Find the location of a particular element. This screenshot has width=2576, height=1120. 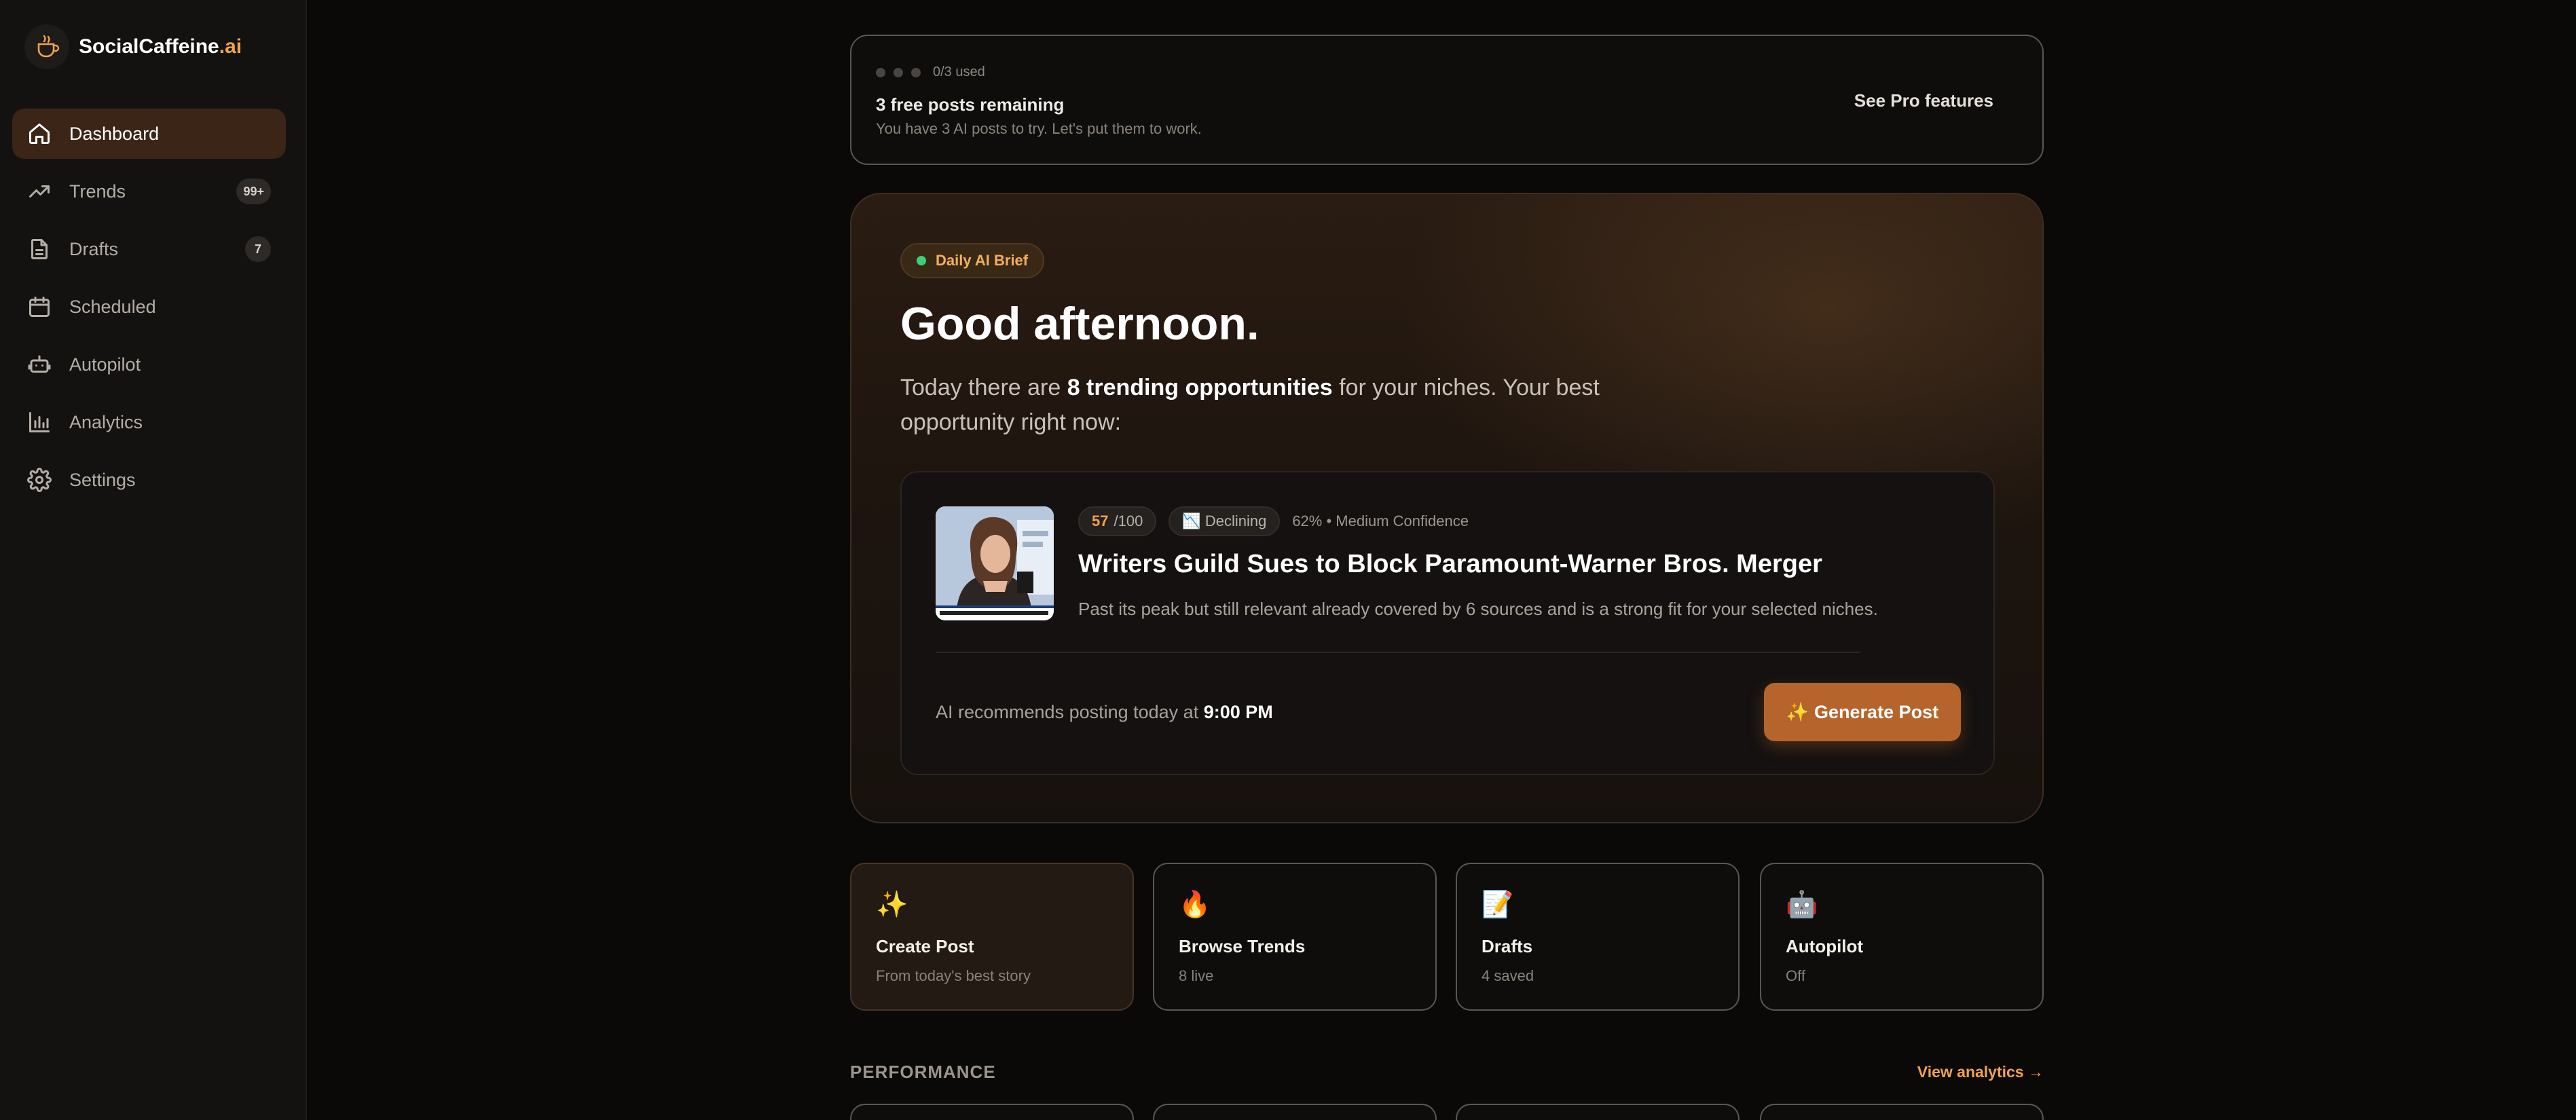

browse-trends-card: 🔥 Browse Trends 8 live is located at coordinates (1295, 937).